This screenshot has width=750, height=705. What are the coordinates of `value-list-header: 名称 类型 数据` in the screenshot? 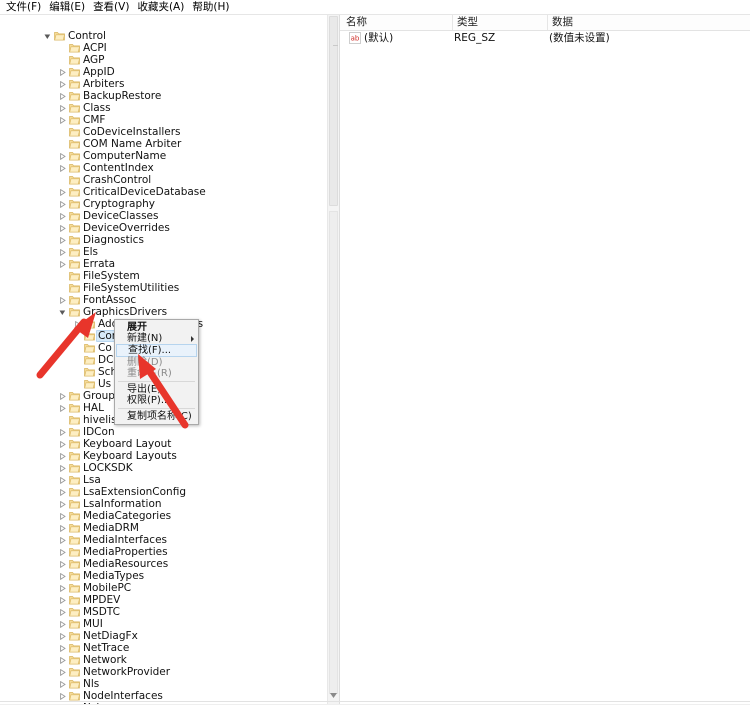 It's located at (545, 23).